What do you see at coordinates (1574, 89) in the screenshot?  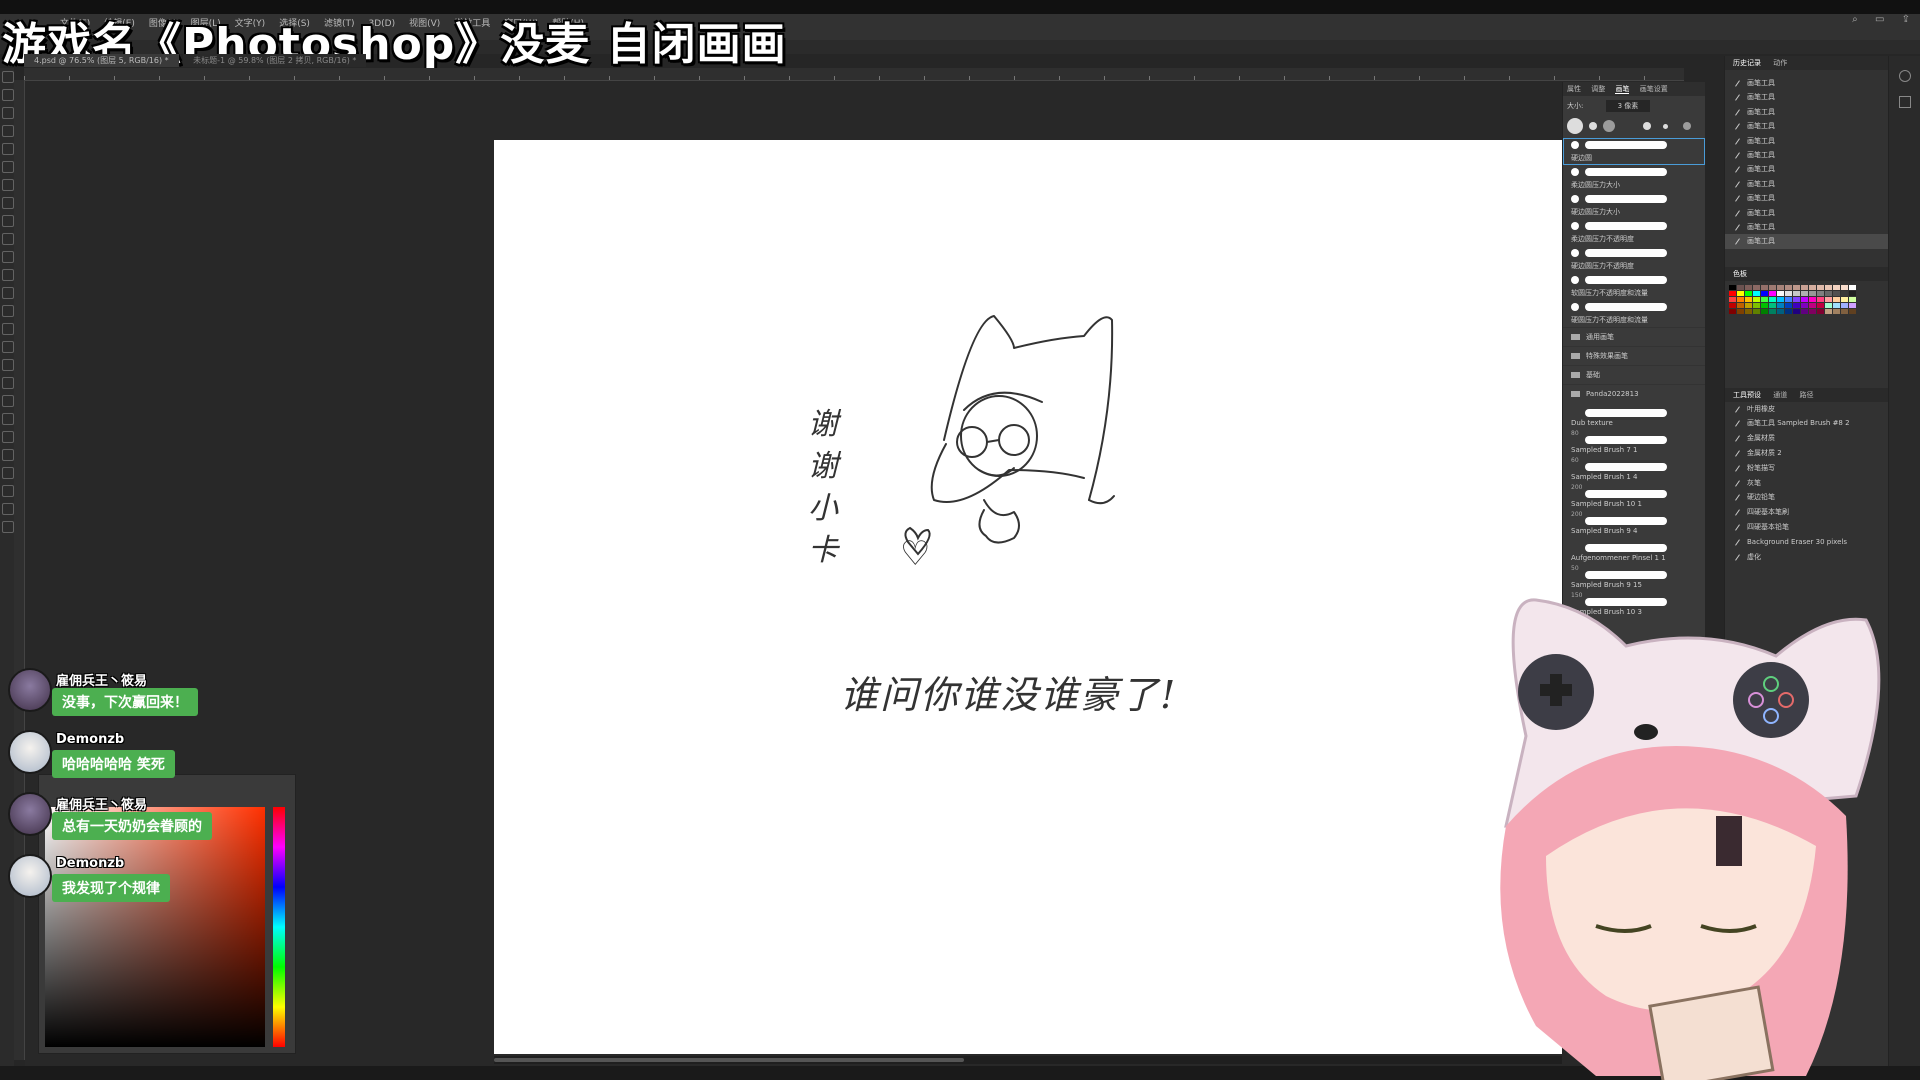 I see `tab-properties: 属性` at bounding box center [1574, 89].